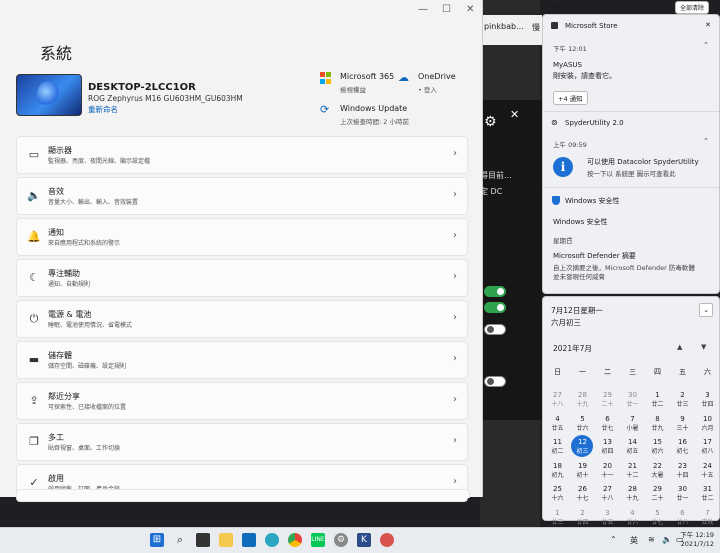 This screenshot has width=720, height=553. I want to click on lunar-date: 初二, so click(557, 451).